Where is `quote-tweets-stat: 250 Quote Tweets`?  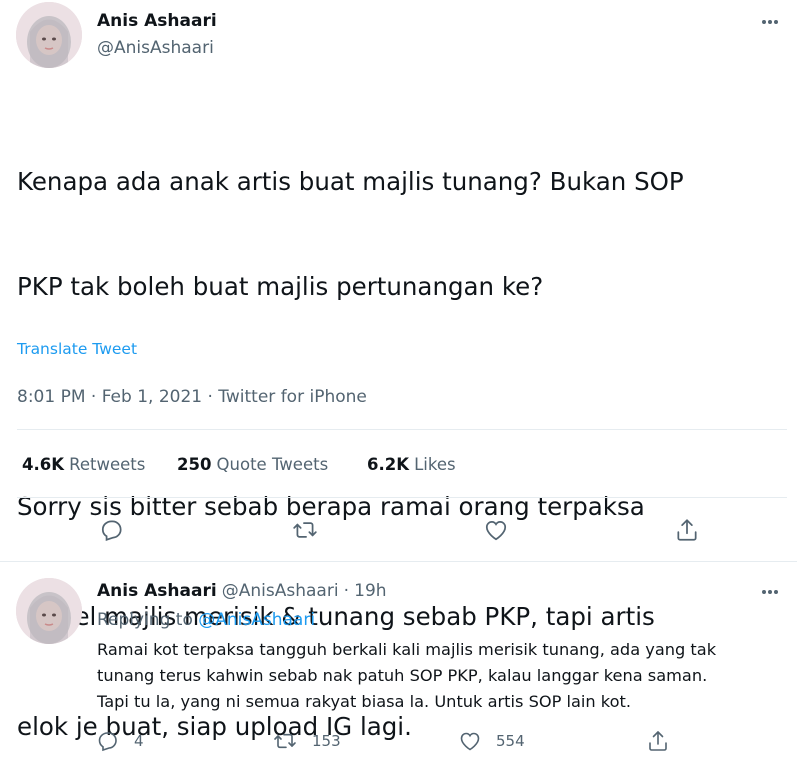 quote-tweets-stat: 250 Quote Tweets is located at coordinates (252, 464).